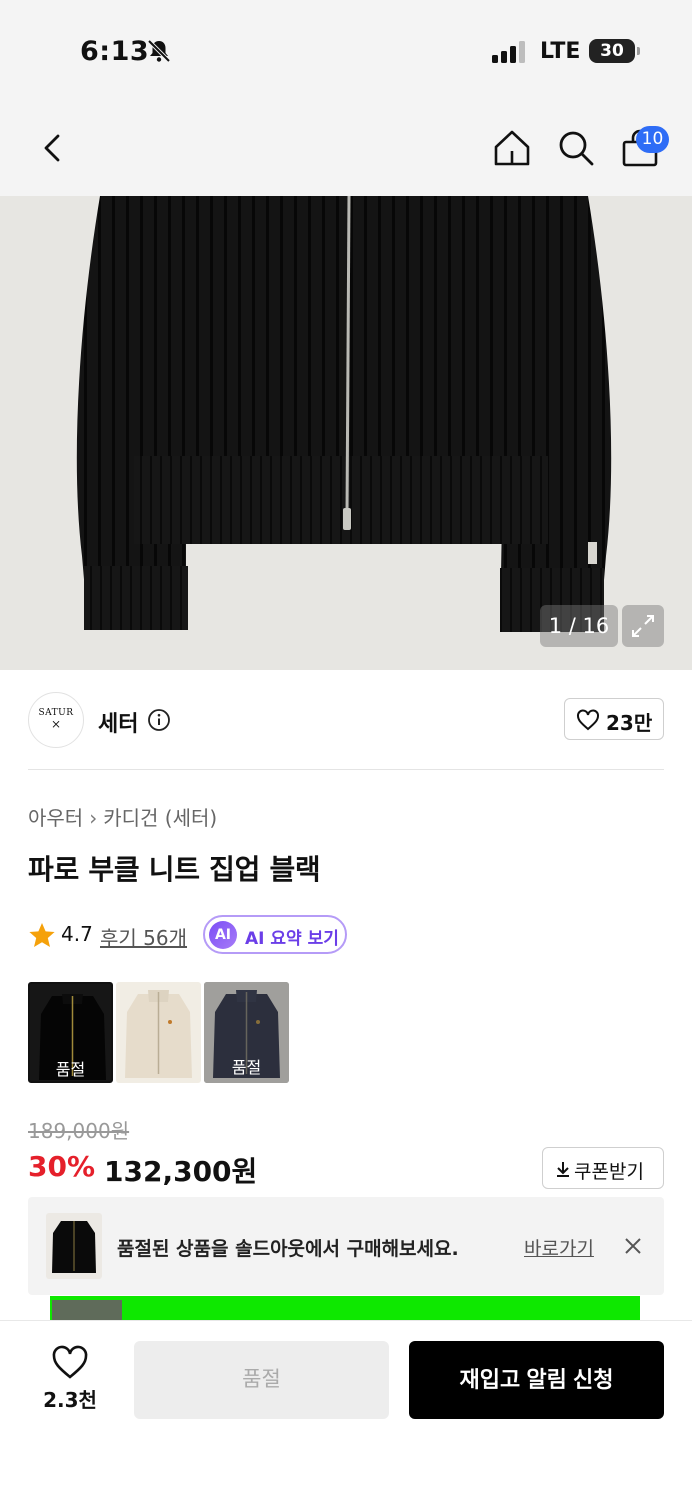 The height and width of the screenshot is (1500, 692). What do you see at coordinates (181, 1171) in the screenshot?
I see `sale-price: 132,300원` at bounding box center [181, 1171].